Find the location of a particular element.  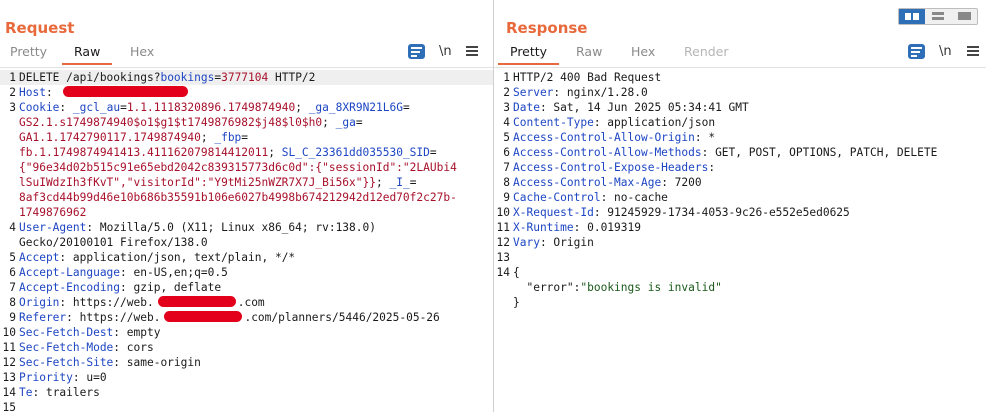

request-tab-hex: Hex is located at coordinates (142, 54).